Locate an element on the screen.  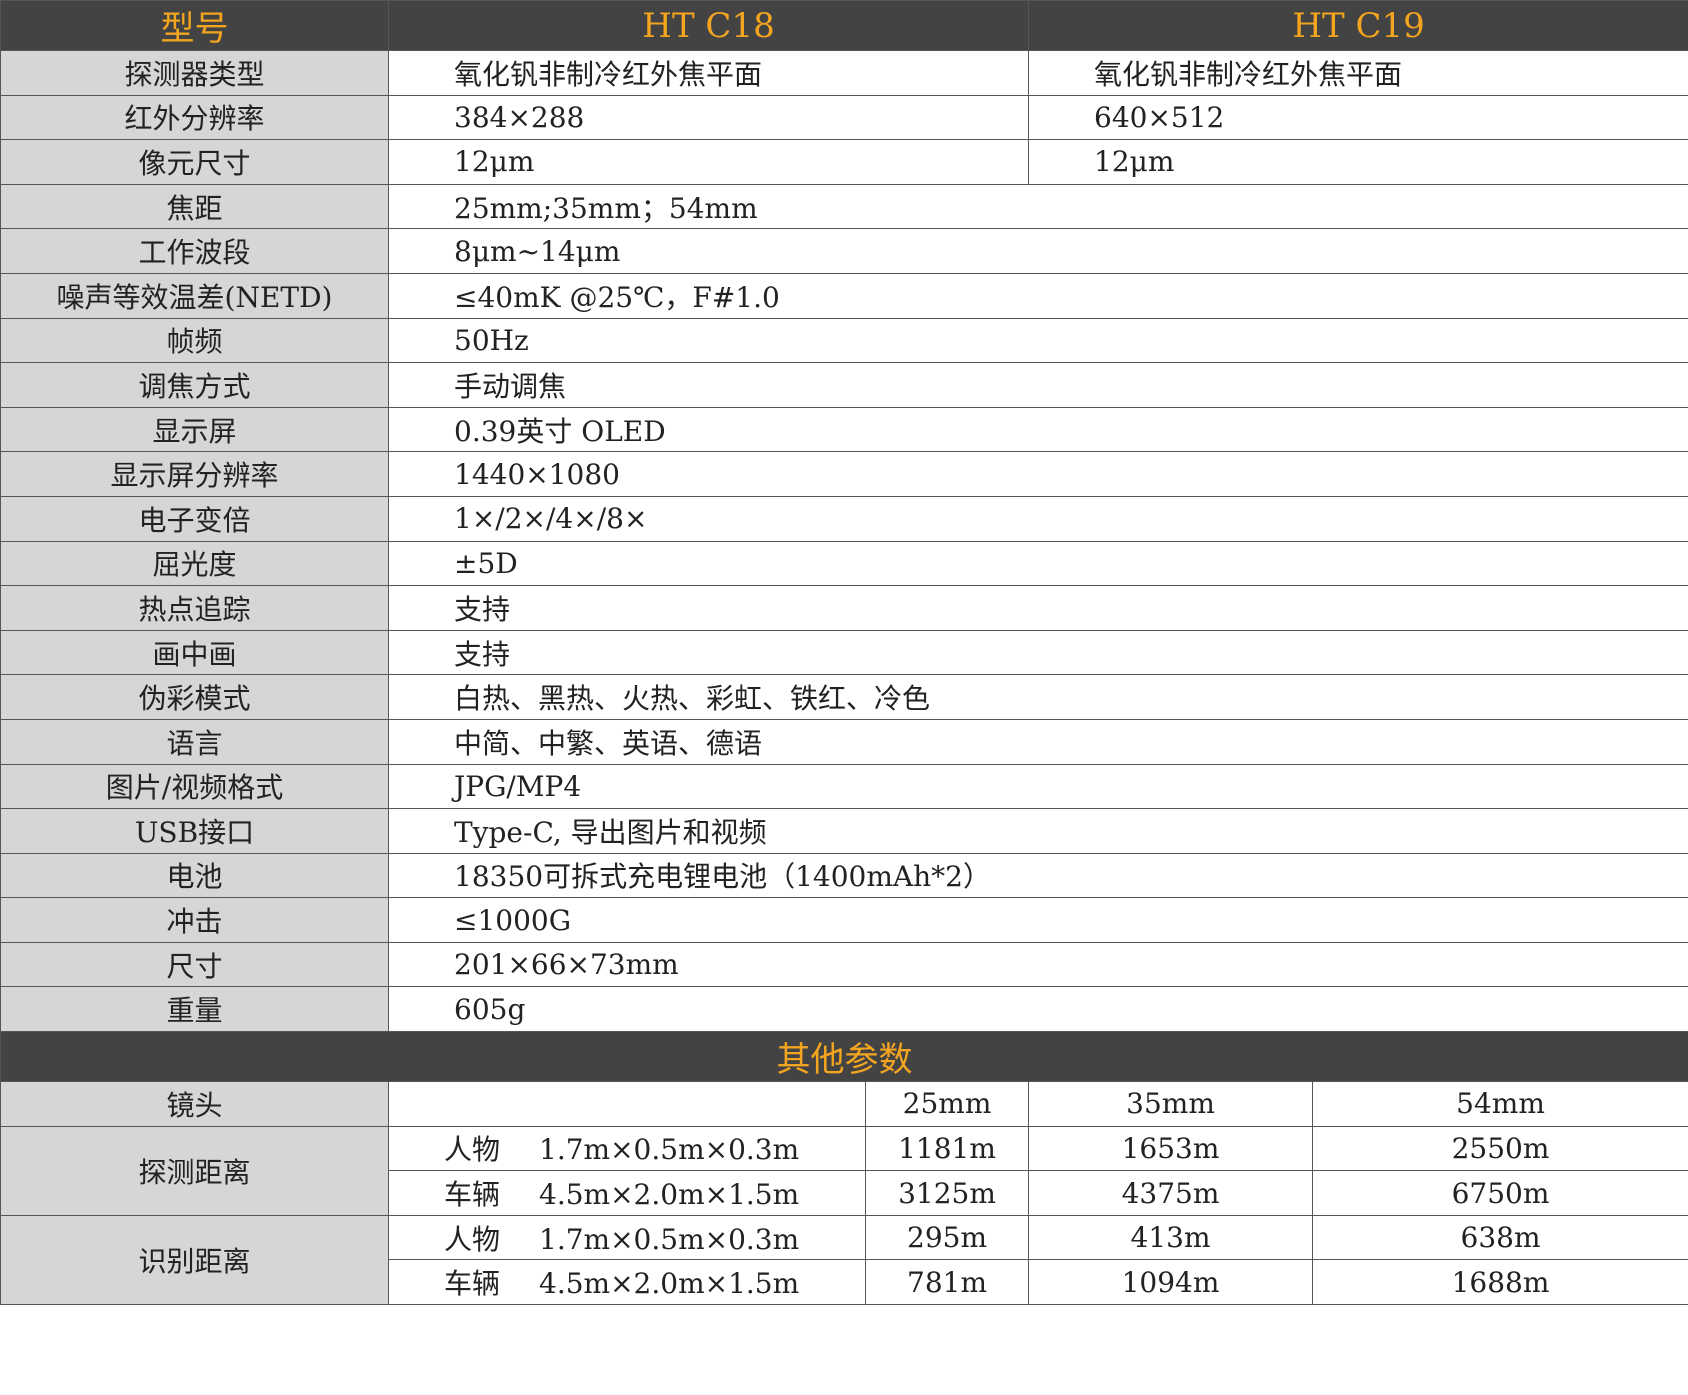
section-header-row: 其他参数 is located at coordinates (844, 1057).